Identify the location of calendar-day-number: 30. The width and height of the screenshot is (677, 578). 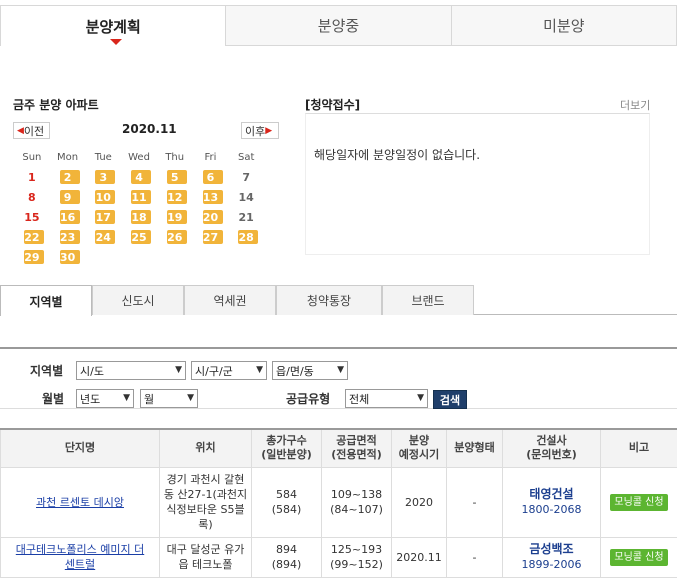
(67, 257).